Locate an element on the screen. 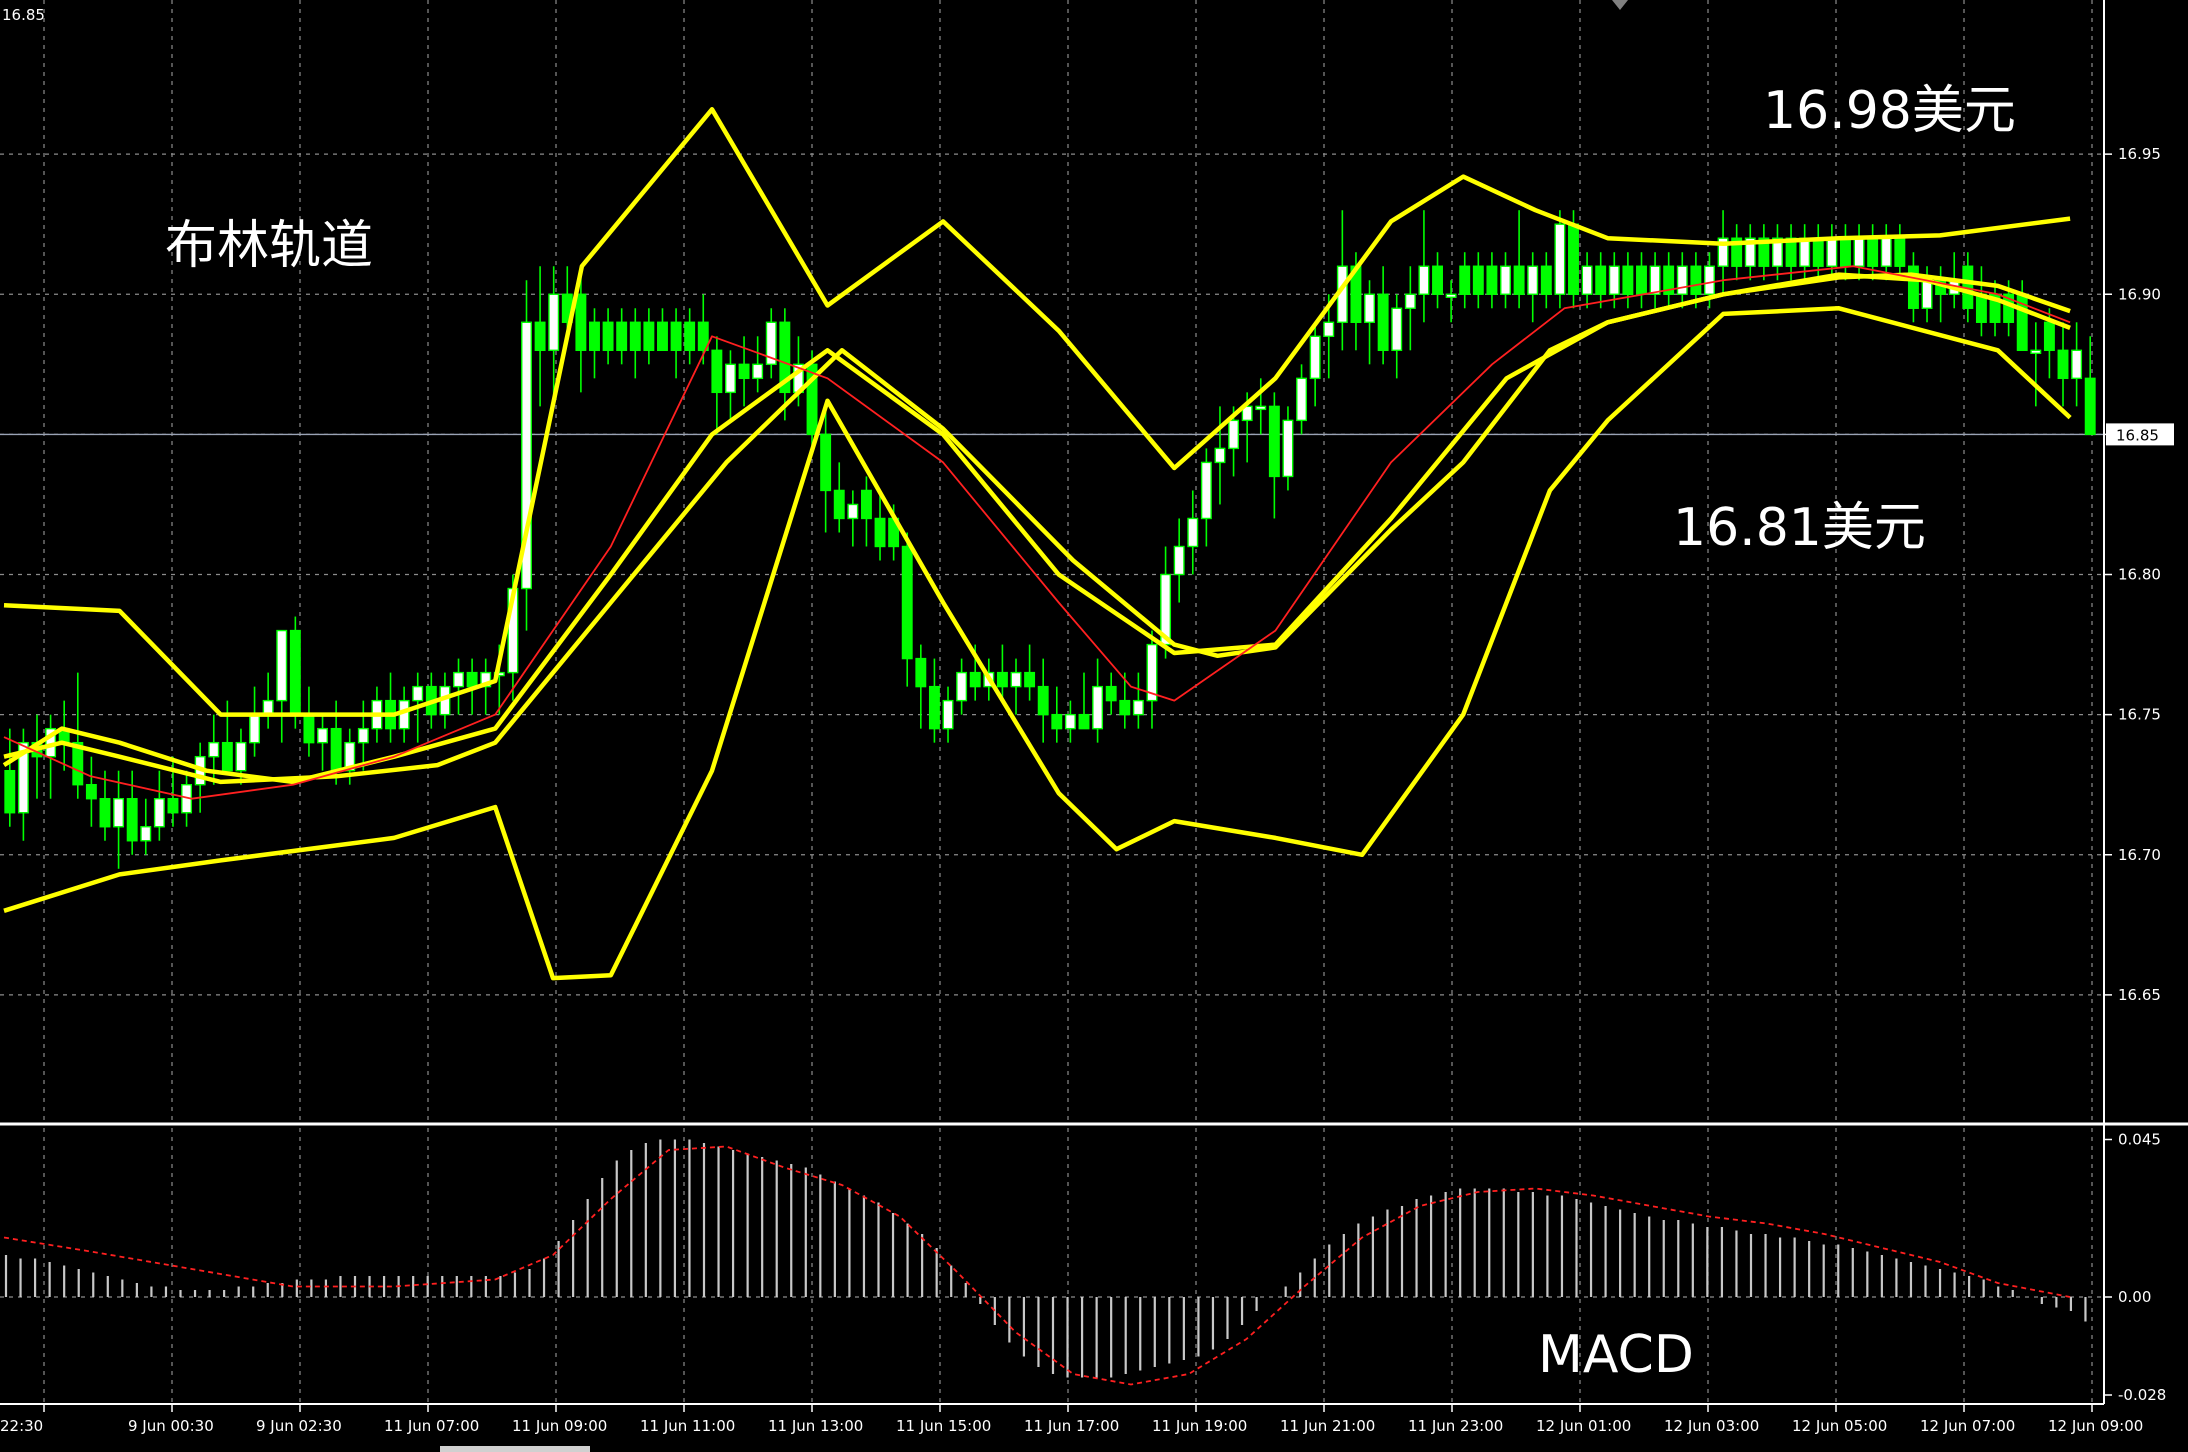 This screenshot has width=2188, height=1452. annotation-resistance: 16.98美元 is located at coordinates (1889, 111).